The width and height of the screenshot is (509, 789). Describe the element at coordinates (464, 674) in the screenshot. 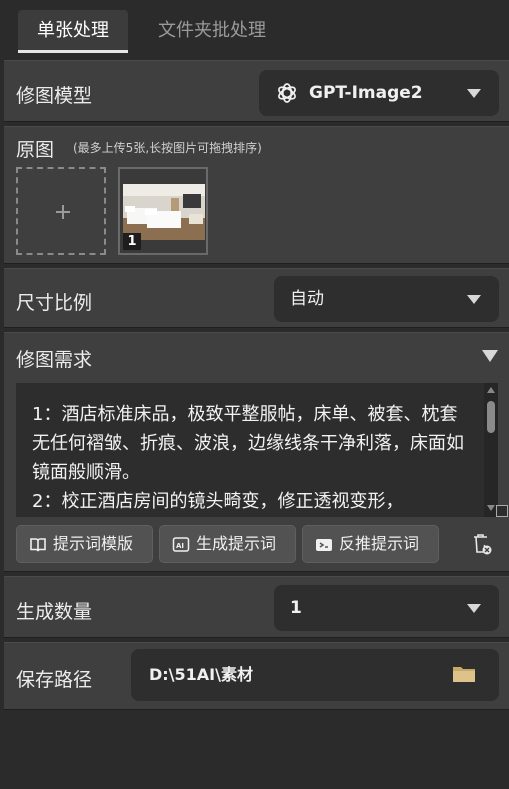

I see `folder-icon` at that location.